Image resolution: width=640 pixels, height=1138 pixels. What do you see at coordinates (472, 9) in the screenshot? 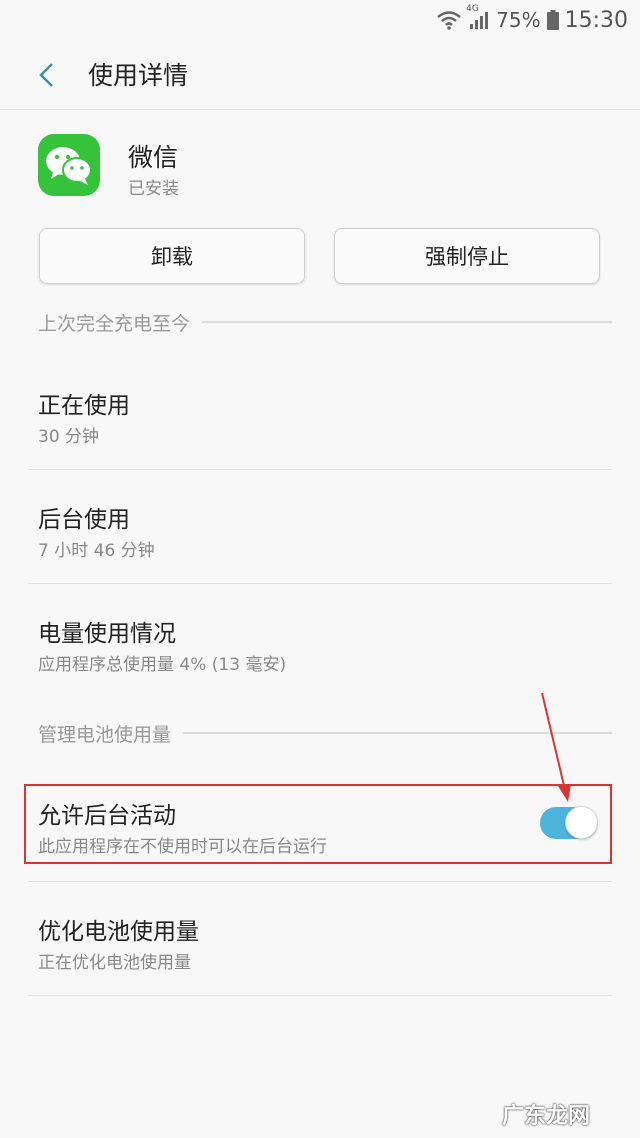
I see `network-type: 4G` at bounding box center [472, 9].